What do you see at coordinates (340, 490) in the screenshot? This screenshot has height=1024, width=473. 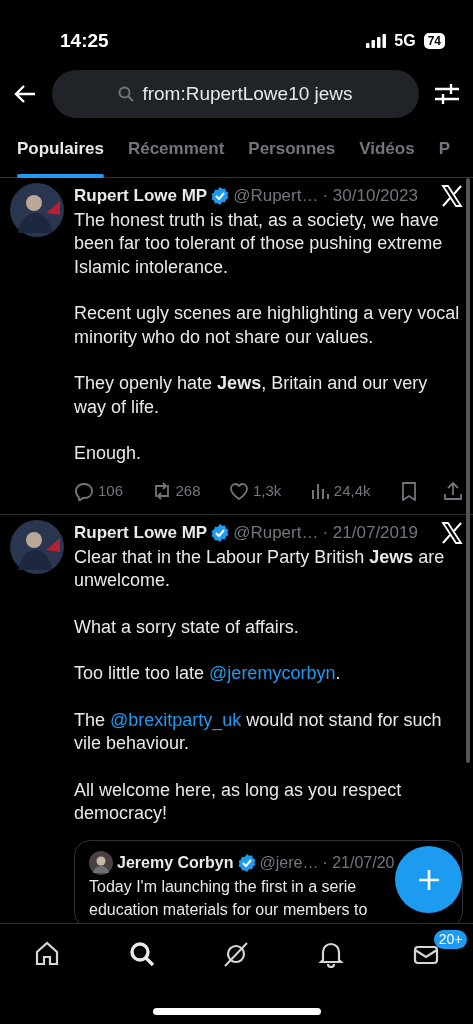 I see `views-button: 24,4k` at bounding box center [340, 490].